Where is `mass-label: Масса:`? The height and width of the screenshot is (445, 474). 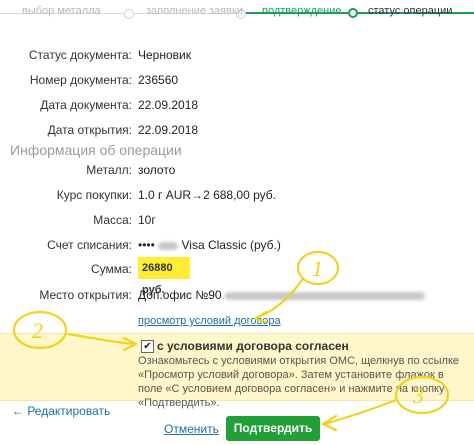
mass-label: Масса: is located at coordinates (112, 220).